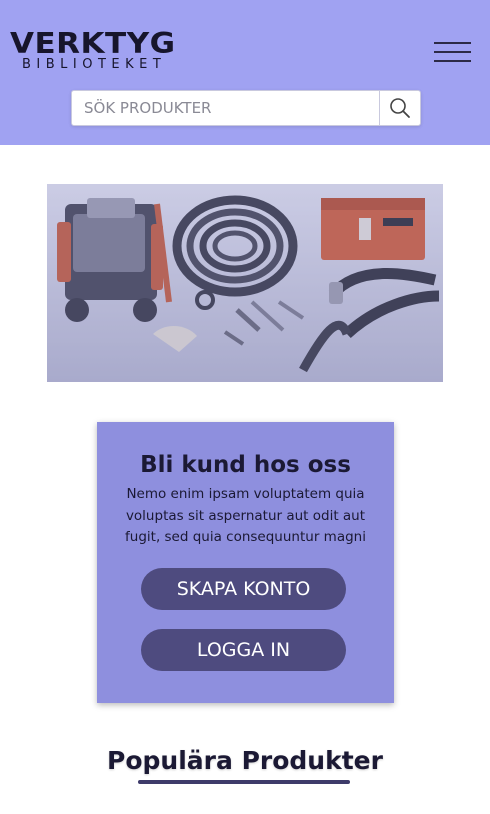  I want to click on create-account-button: SKAPA KONTO, so click(243, 589).